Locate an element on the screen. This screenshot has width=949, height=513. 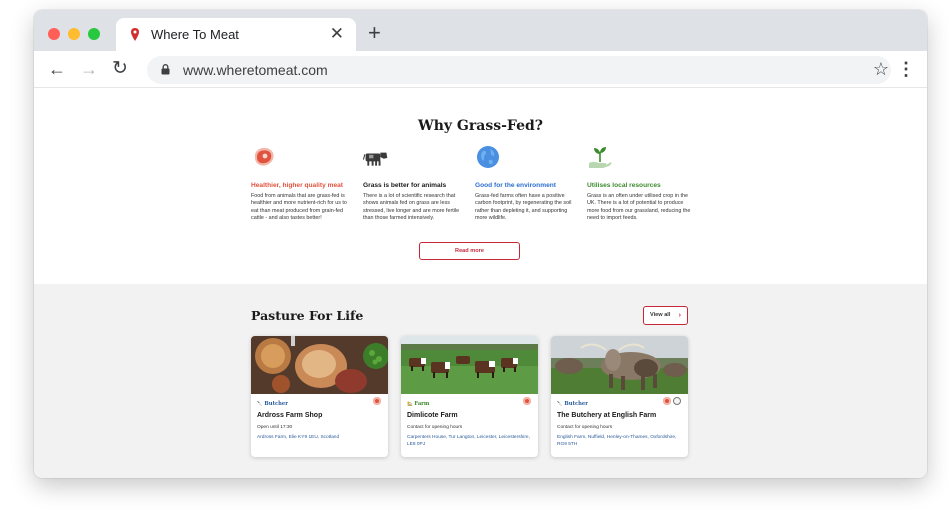
feature-title: Good for the environment is located at coordinates (515, 185).